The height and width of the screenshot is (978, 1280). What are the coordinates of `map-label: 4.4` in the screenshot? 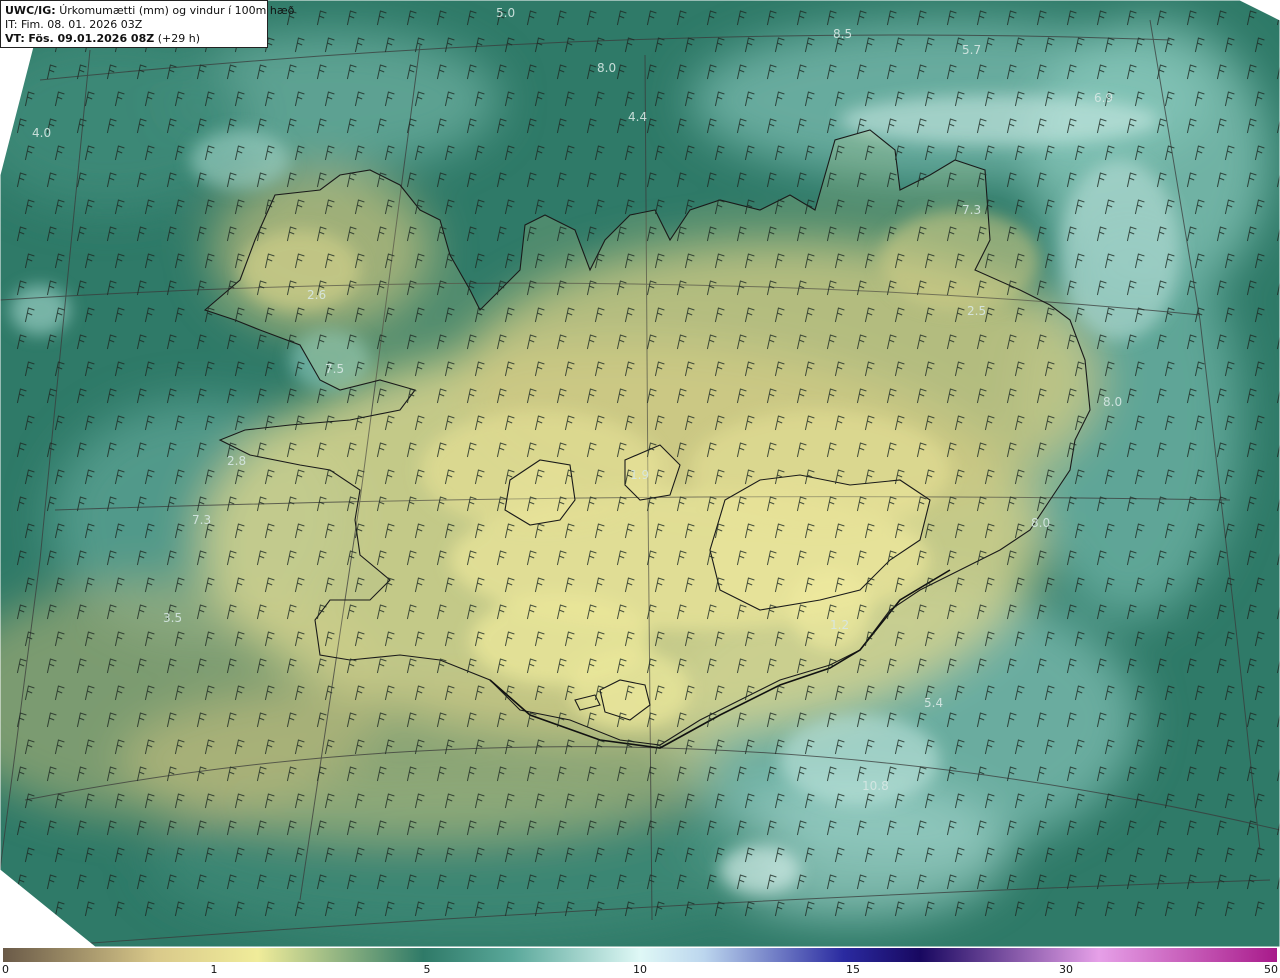 It's located at (638, 117).